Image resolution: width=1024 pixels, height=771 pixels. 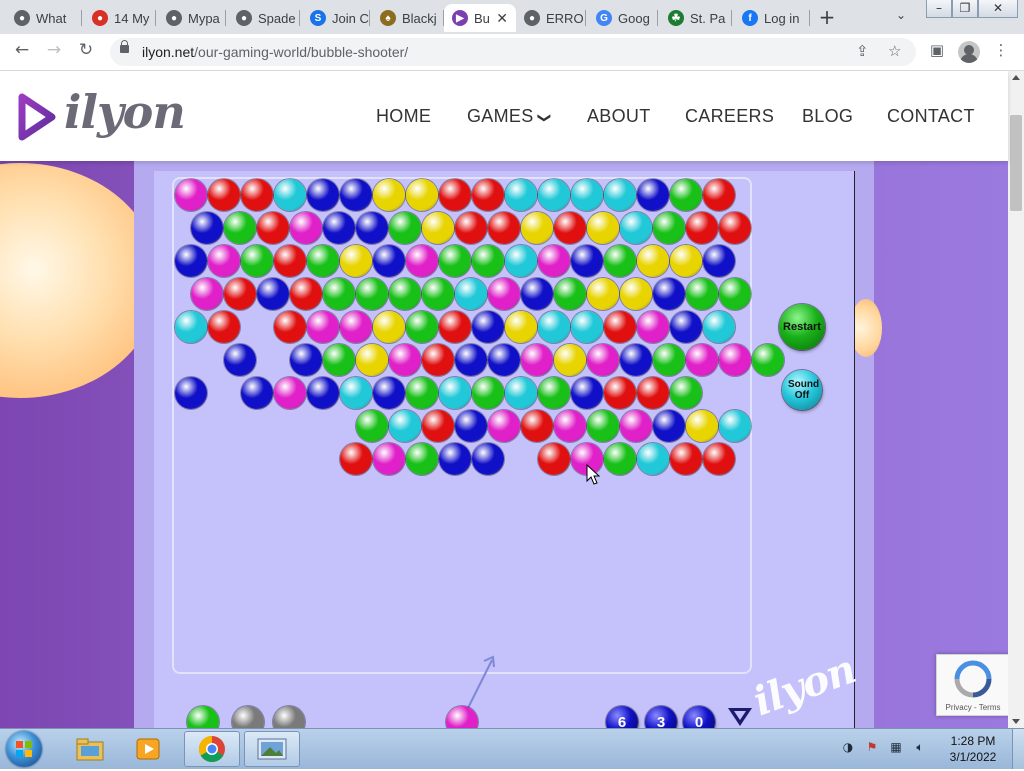 What do you see at coordinates (973, 679) in the screenshot?
I see `recaptcha-icon` at bounding box center [973, 679].